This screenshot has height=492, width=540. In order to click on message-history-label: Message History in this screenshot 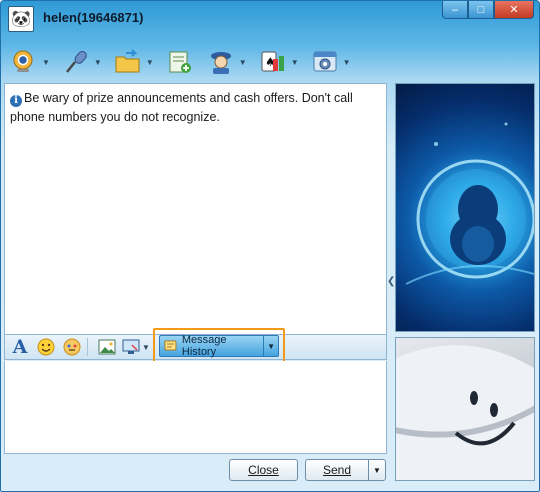, I will do `click(204, 346)`.